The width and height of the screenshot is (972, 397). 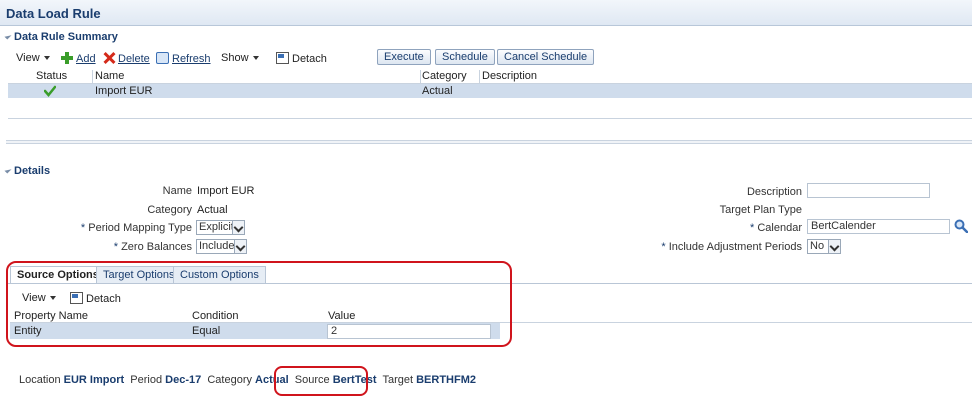 I want to click on add-icon, so click(x=67, y=58).